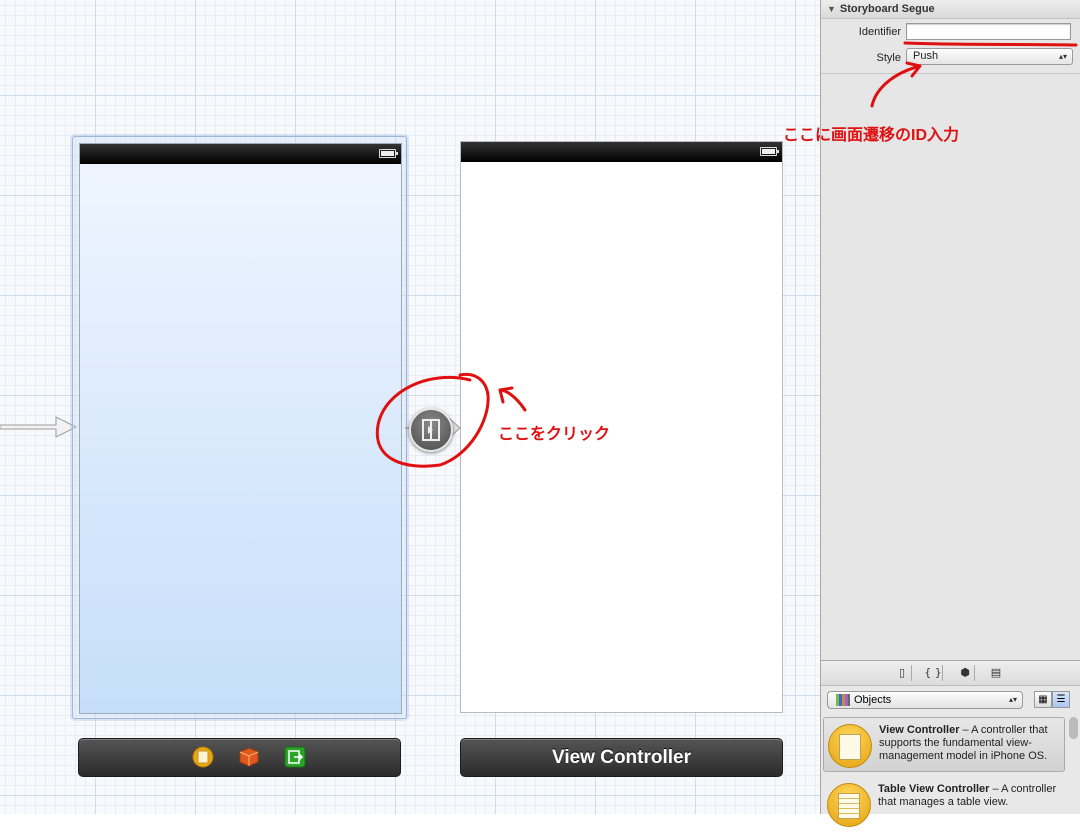 The width and height of the screenshot is (1080, 832). What do you see at coordinates (925, 700) in the screenshot?
I see `library-filter-select: Objects ▴▾` at bounding box center [925, 700].